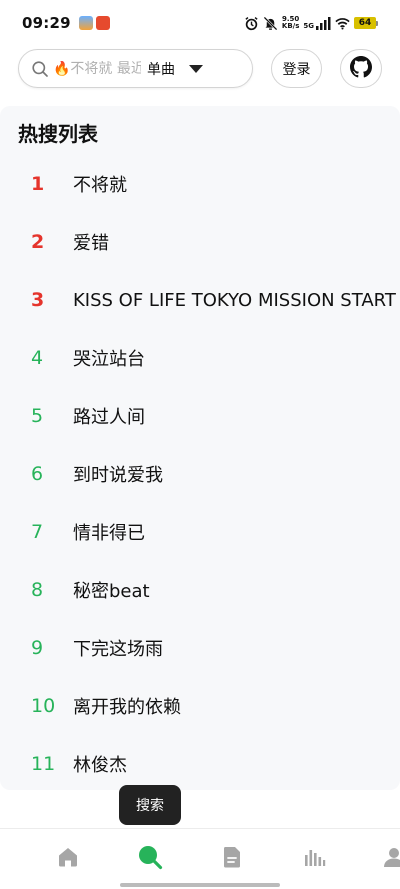 This screenshot has width=400, height=889. I want to click on hot-search-item: 1 不将就, so click(200, 184).